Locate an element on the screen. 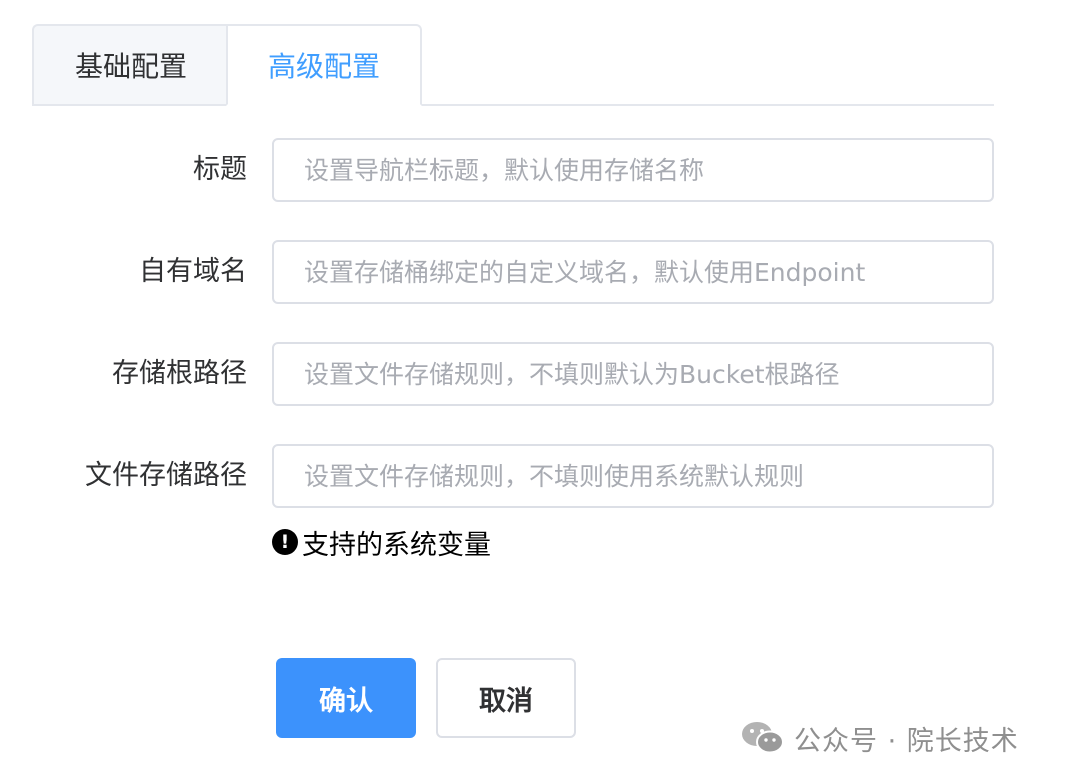  config-tabs: 基础配置 高级配置 is located at coordinates (513, 65).